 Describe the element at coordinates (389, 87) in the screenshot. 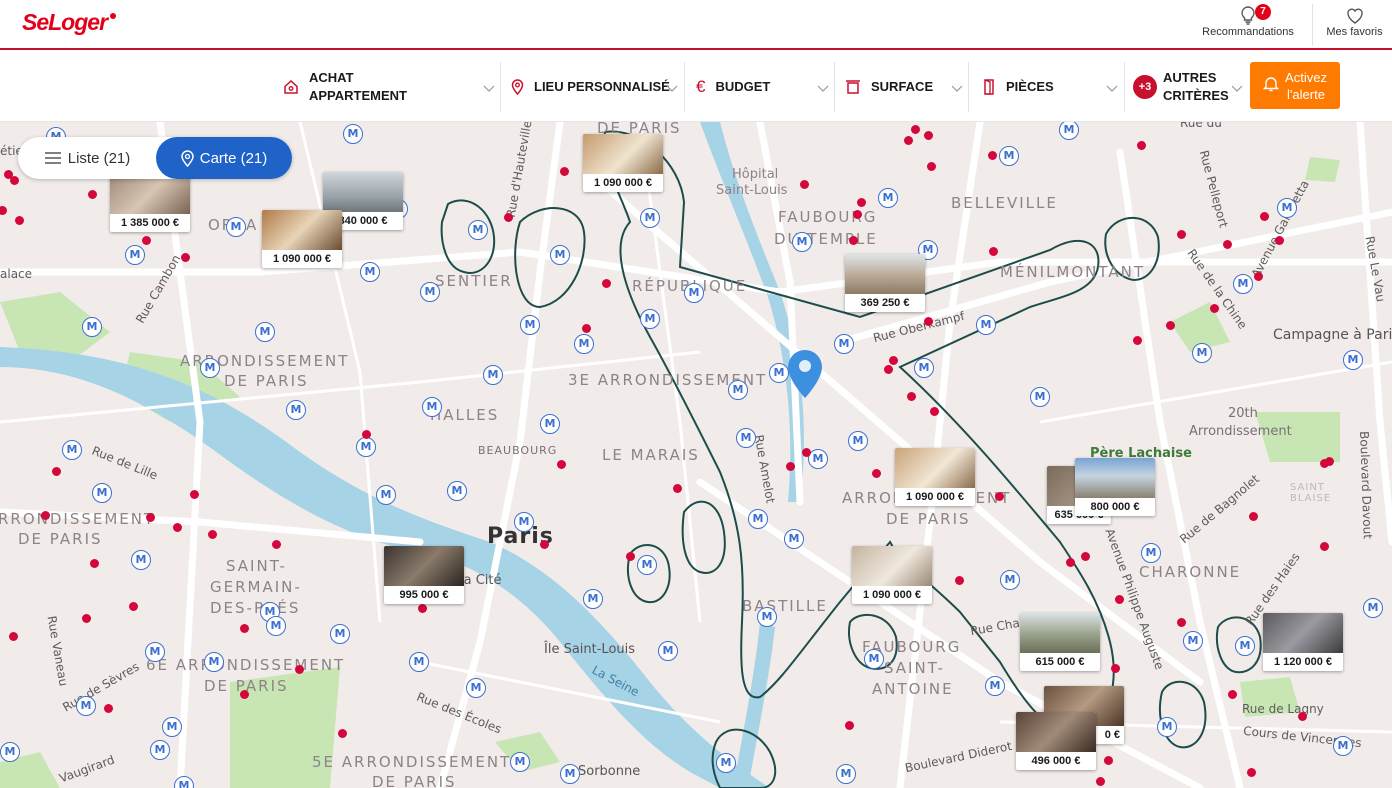

I see `transaction-type-filter: ACHAT APPARTEMENT` at that location.